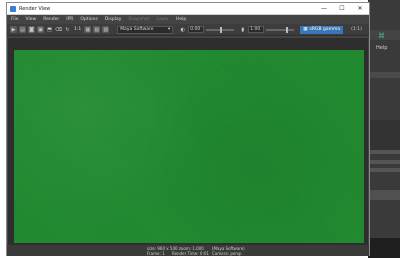  Describe the element at coordinates (15, 19) in the screenshot. I see `menu-file: File` at that location.